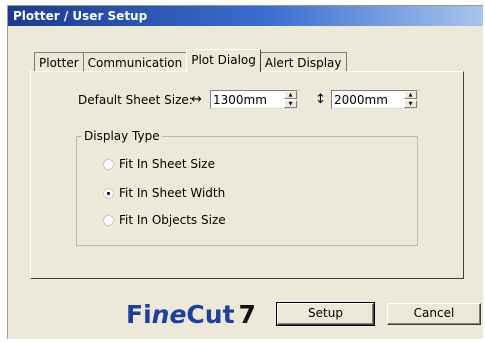 This screenshot has height=342, width=485. What do you see at coordinates (167, 164) in the screenshot?
I see `radio-label-fit-in-sheet-size: Fit In Sheet Size` at bounding box center [167, 164].